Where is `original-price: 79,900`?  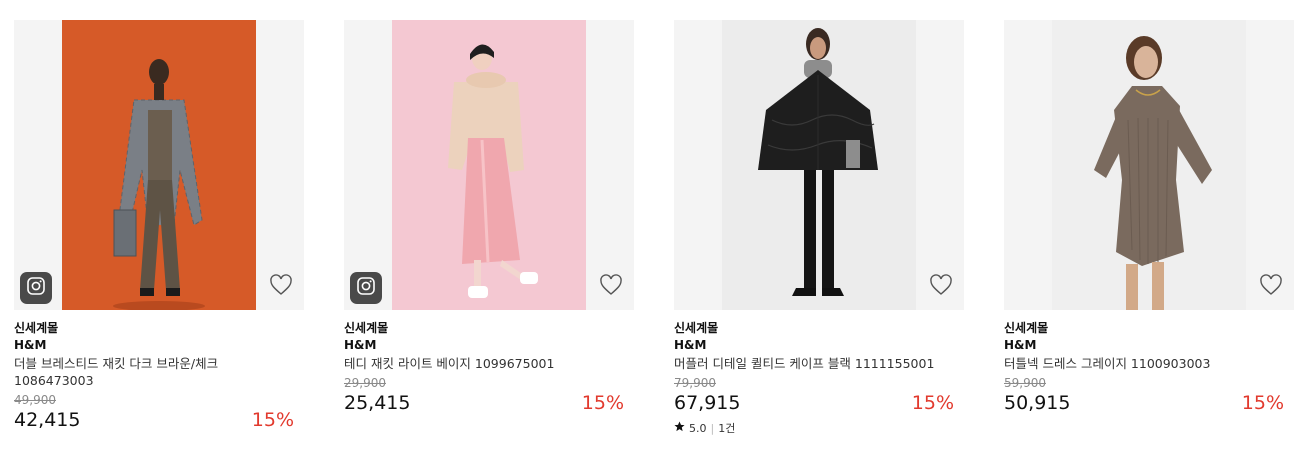 original-price: 79,900 is located at coordinates (695, 383).